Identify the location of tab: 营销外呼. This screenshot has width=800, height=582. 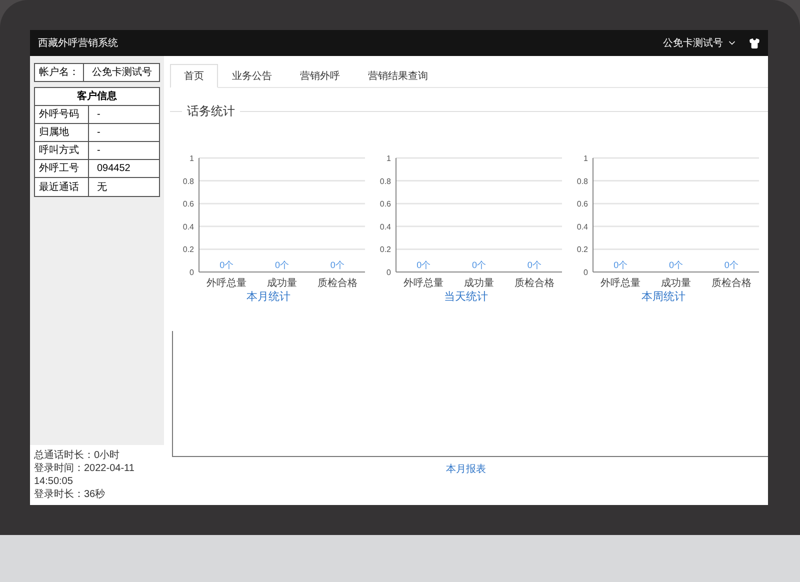
(320, 76).